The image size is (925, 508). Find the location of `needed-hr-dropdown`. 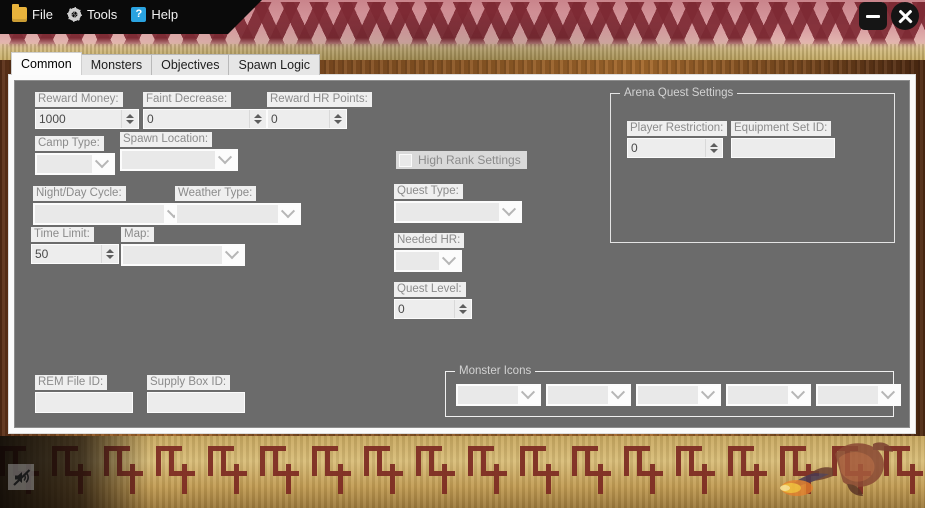

needed-hr-dropdown is located at coordinates (428, 261).